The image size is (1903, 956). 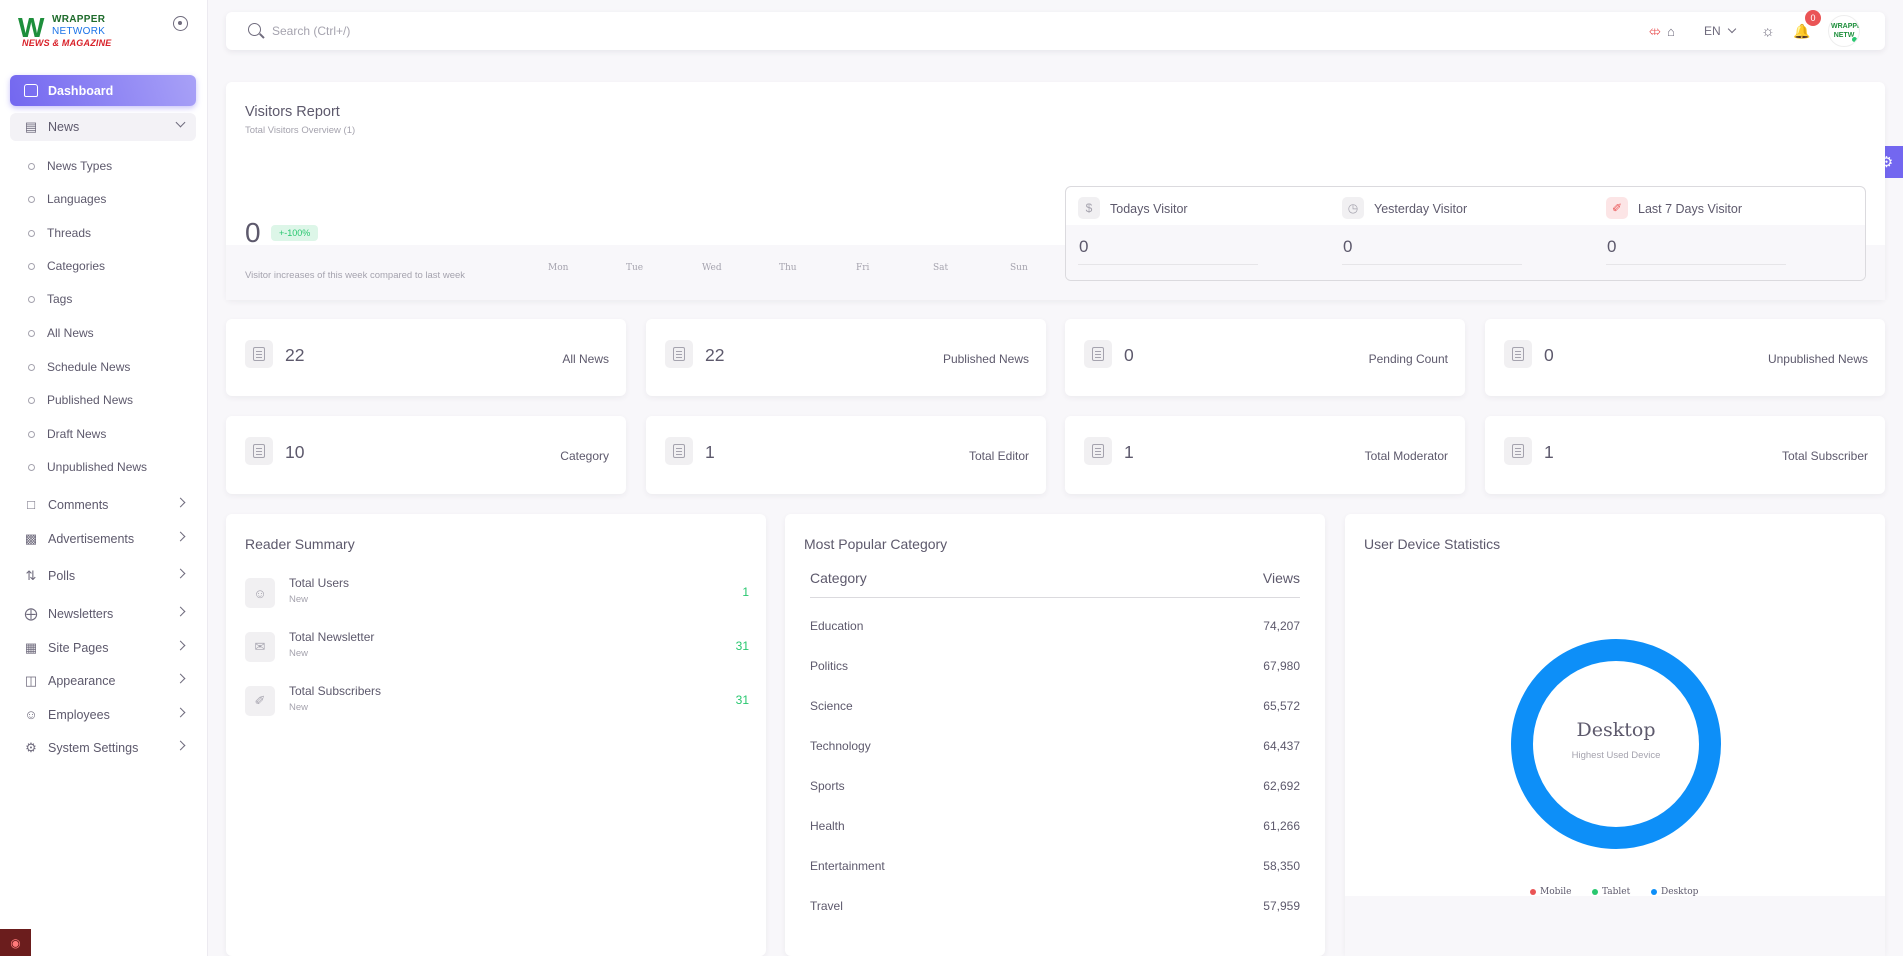 What do you see at coordinates (1281, 826) in the screenshot?
I see `views-cell: 61,266` at bounding box center [1281, 826].